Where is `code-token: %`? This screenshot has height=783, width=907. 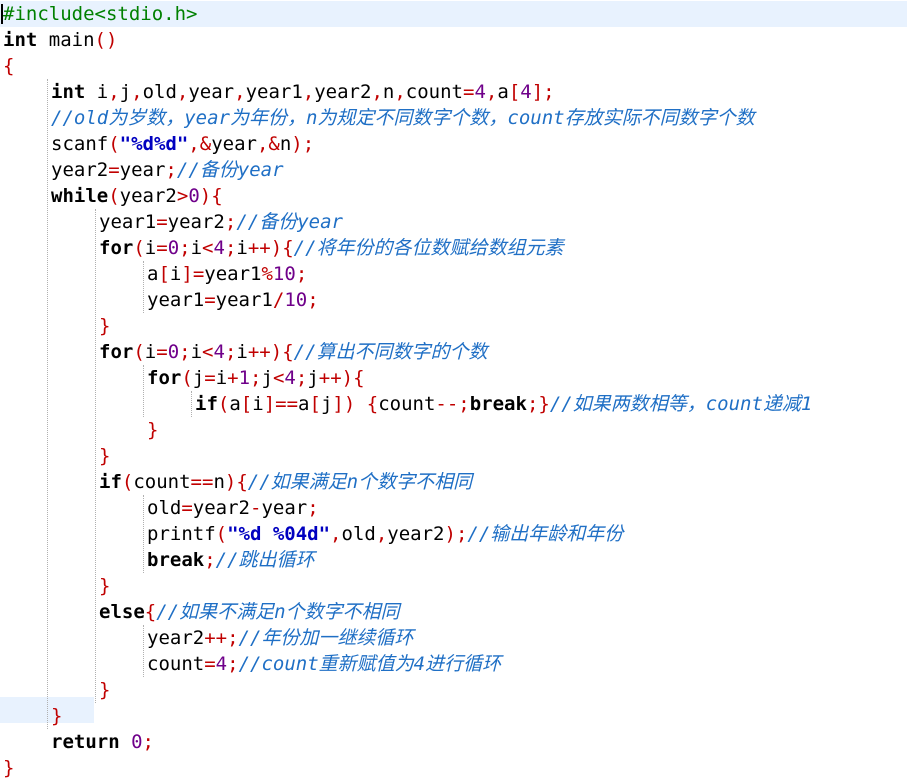
code-token: % is located at coordinates (267, 274).